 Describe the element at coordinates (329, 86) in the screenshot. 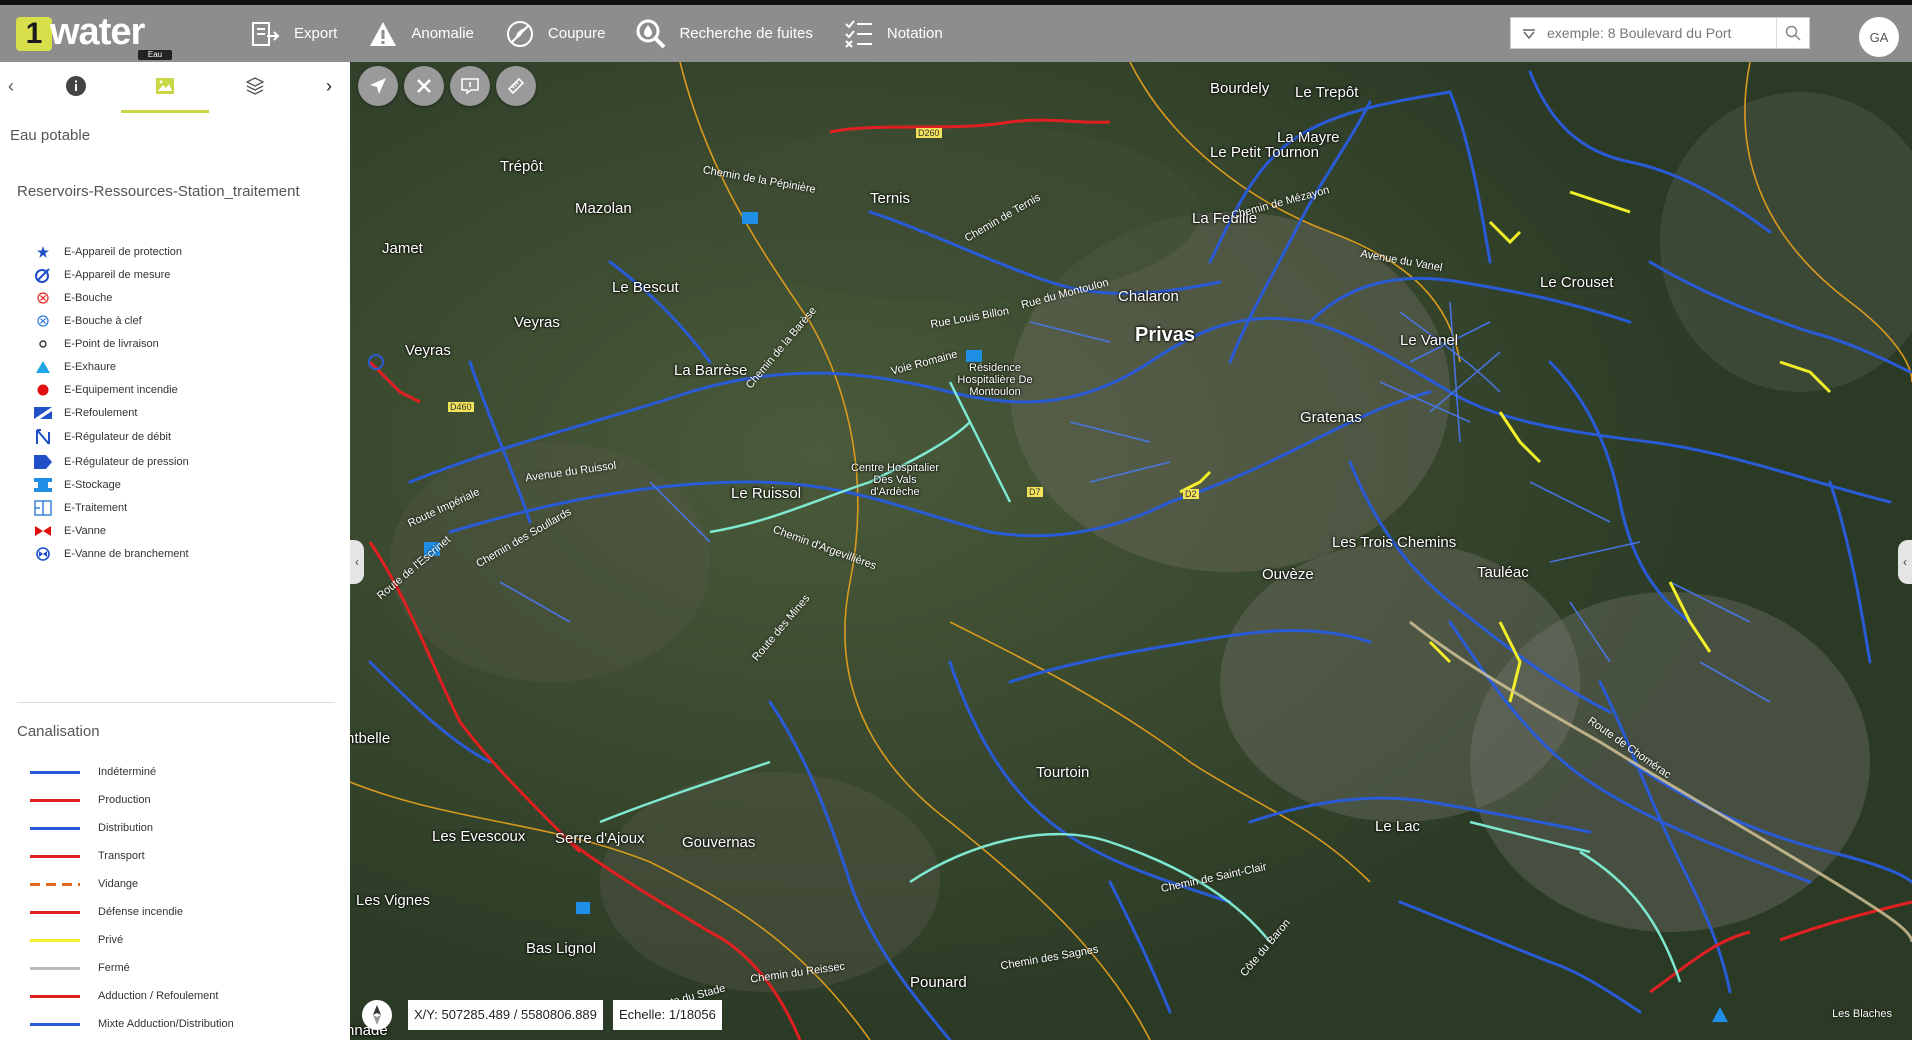

I see `tabs-next-icon: ›` at that location.